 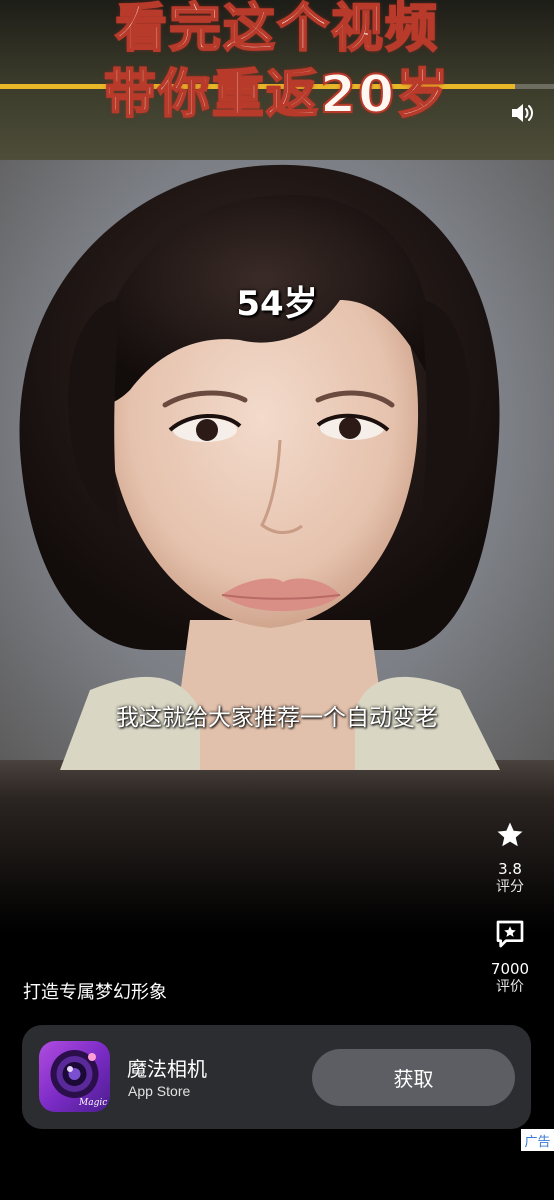 I want to click on ad-badge: 广告, so click(x=537, y=1140).